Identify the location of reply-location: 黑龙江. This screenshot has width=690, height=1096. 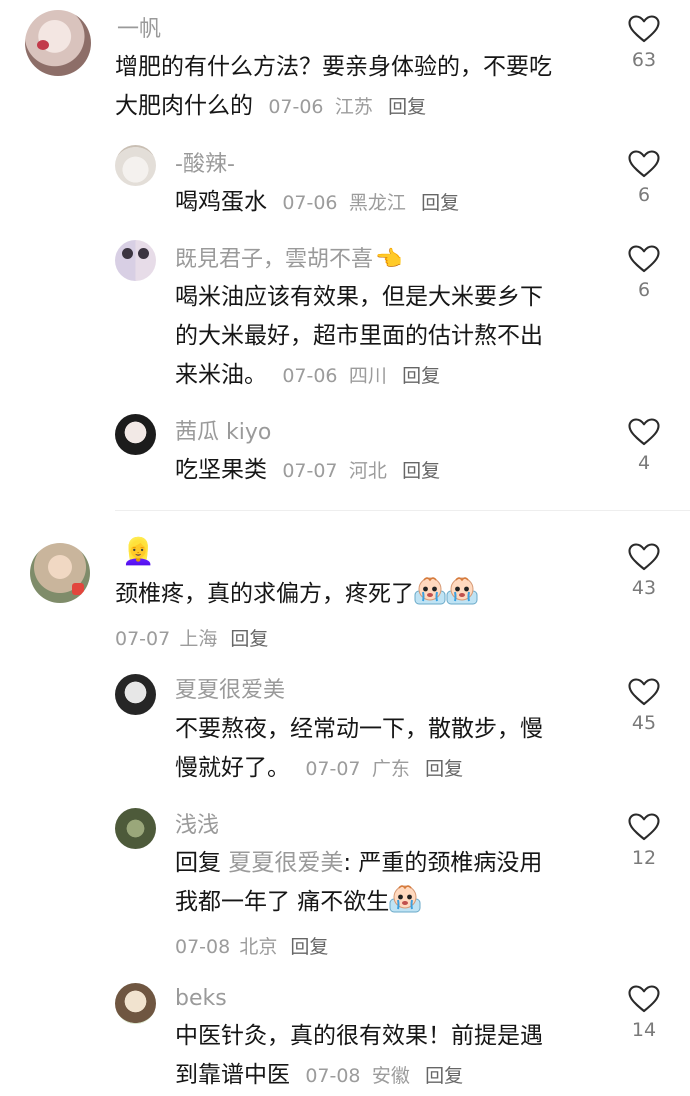
(377, 203).